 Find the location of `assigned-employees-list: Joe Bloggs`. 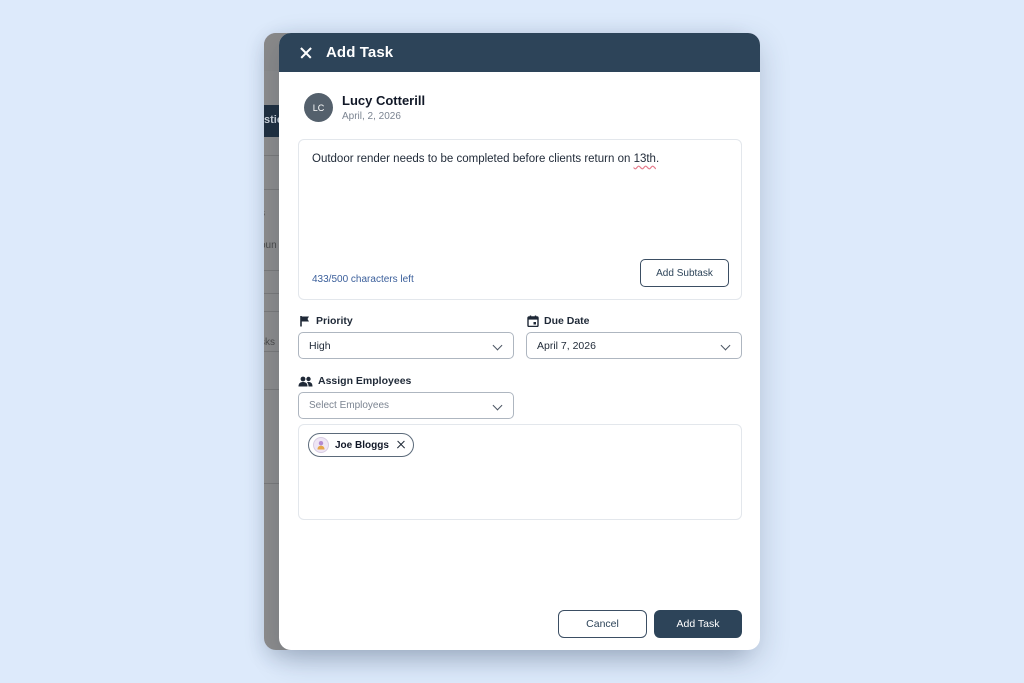

assigned-employees-list: Joe Bloggs is located at coordinates (520, 472).